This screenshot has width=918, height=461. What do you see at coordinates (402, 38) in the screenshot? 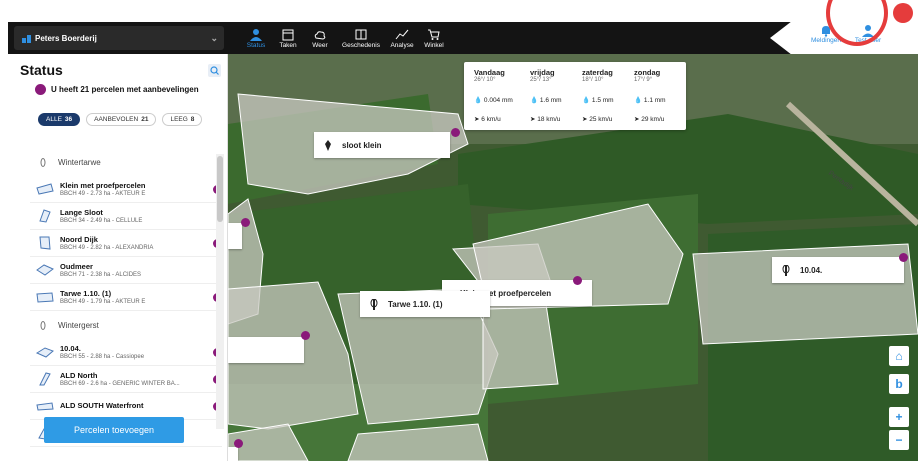
I see `nav-analyse: Analyse` at bounding box center [402, 38].